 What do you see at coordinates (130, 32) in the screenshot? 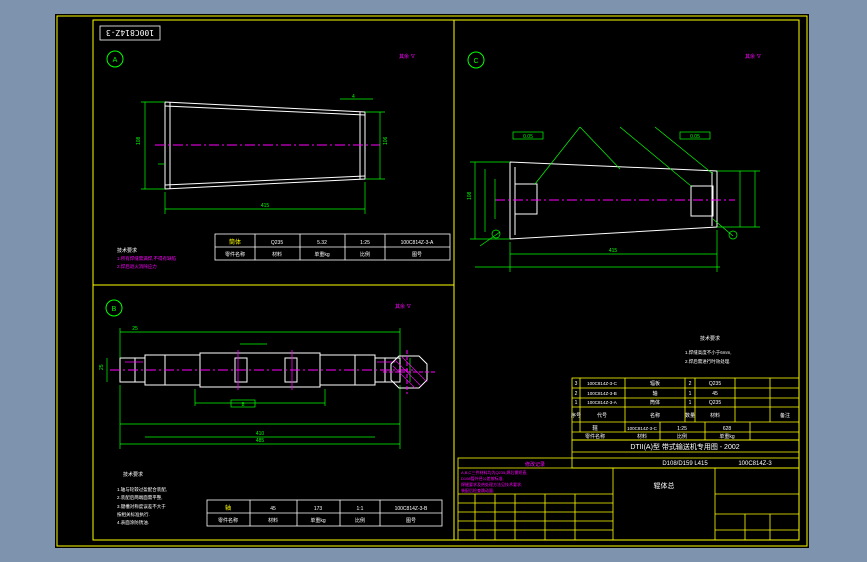
I see `rotated-code: 100C814Z-3` at bounding box center [130, 32].